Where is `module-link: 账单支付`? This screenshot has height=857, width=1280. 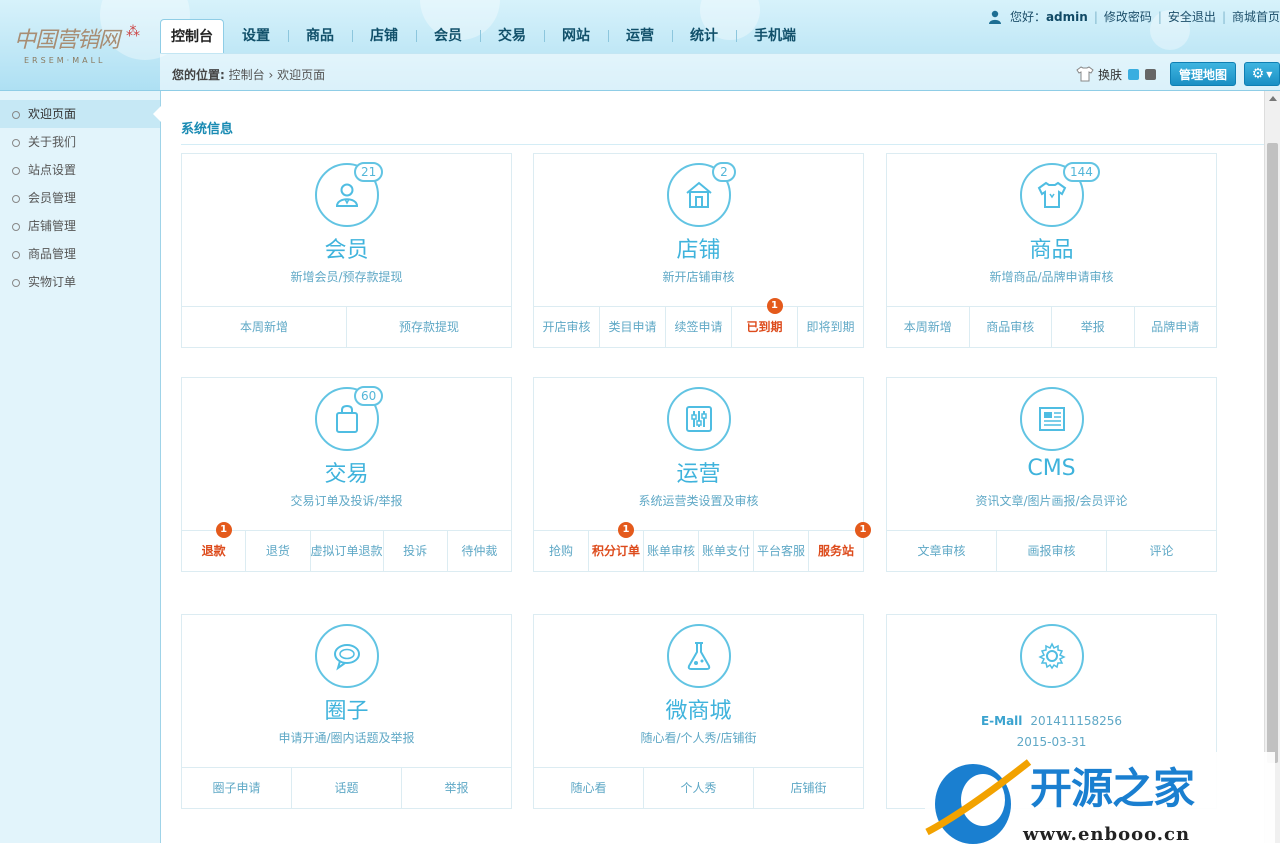
module-link: 账单支付 is located at coordinates (725, 551).